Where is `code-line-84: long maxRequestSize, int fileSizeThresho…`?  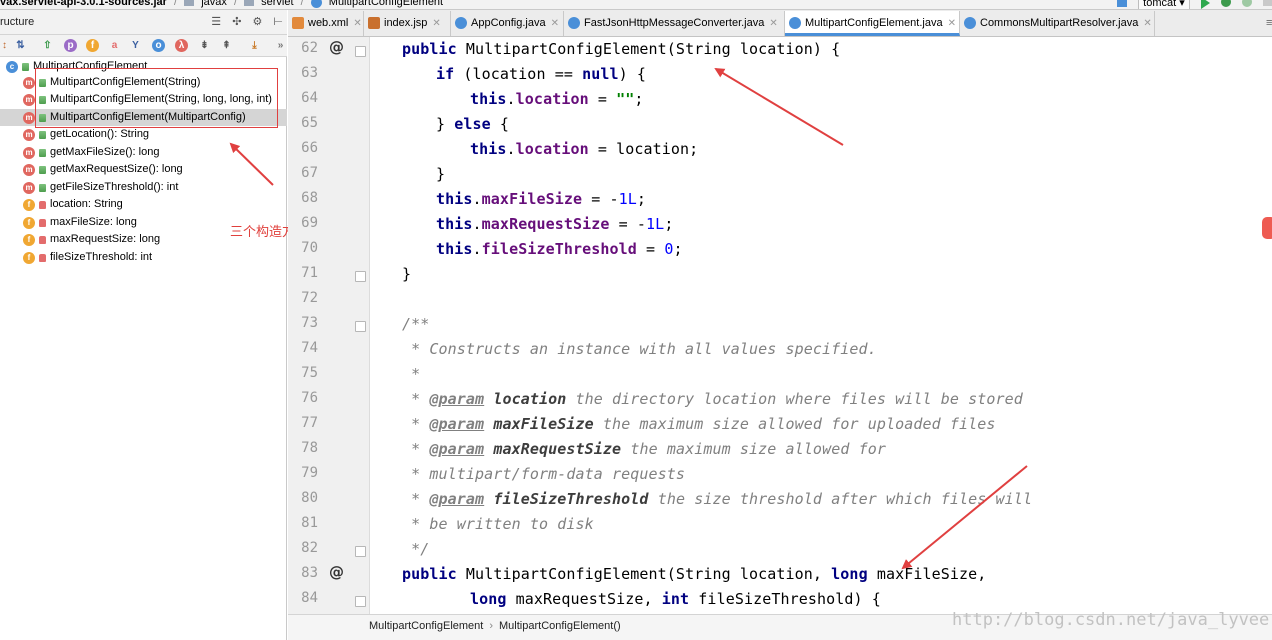
code-line-84: long maxRequestSize, int fileSizeThresho… is located at coordinates (675, 599).